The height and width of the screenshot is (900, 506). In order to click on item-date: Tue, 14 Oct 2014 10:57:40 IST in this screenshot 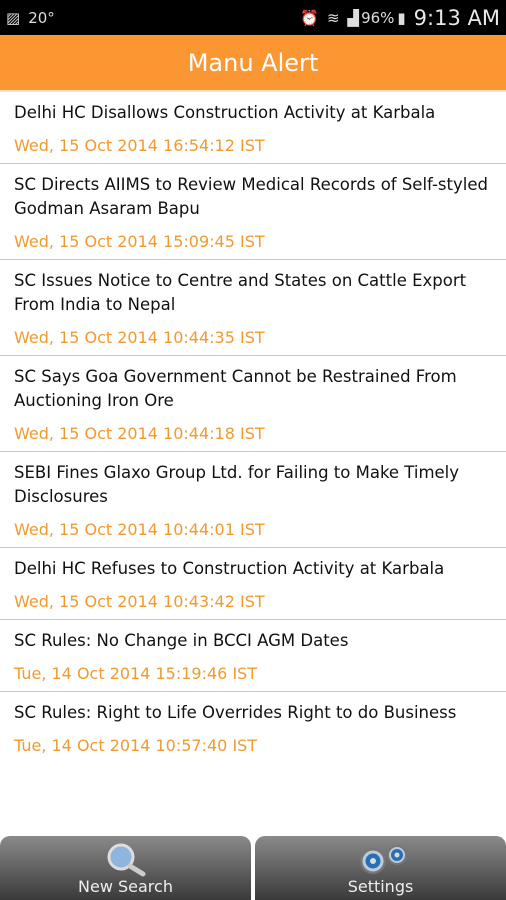, I will do `click(136, 745)`.